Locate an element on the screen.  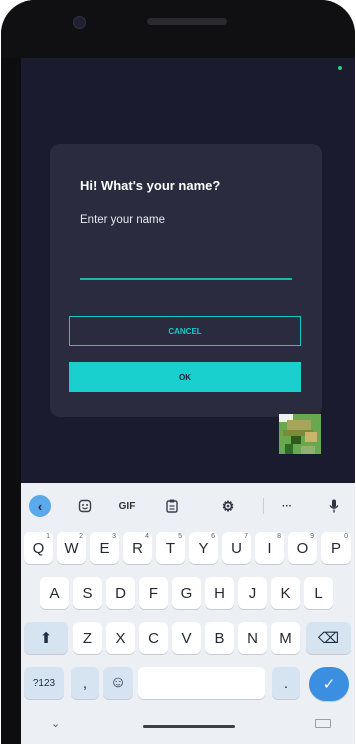
key-label: Y is located at coordinates (203, 548).